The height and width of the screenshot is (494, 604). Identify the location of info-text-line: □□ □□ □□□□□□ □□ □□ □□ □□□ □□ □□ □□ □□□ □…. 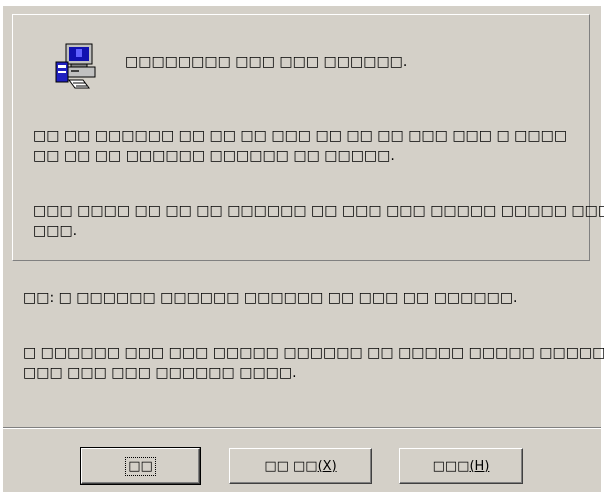
(300, 136).